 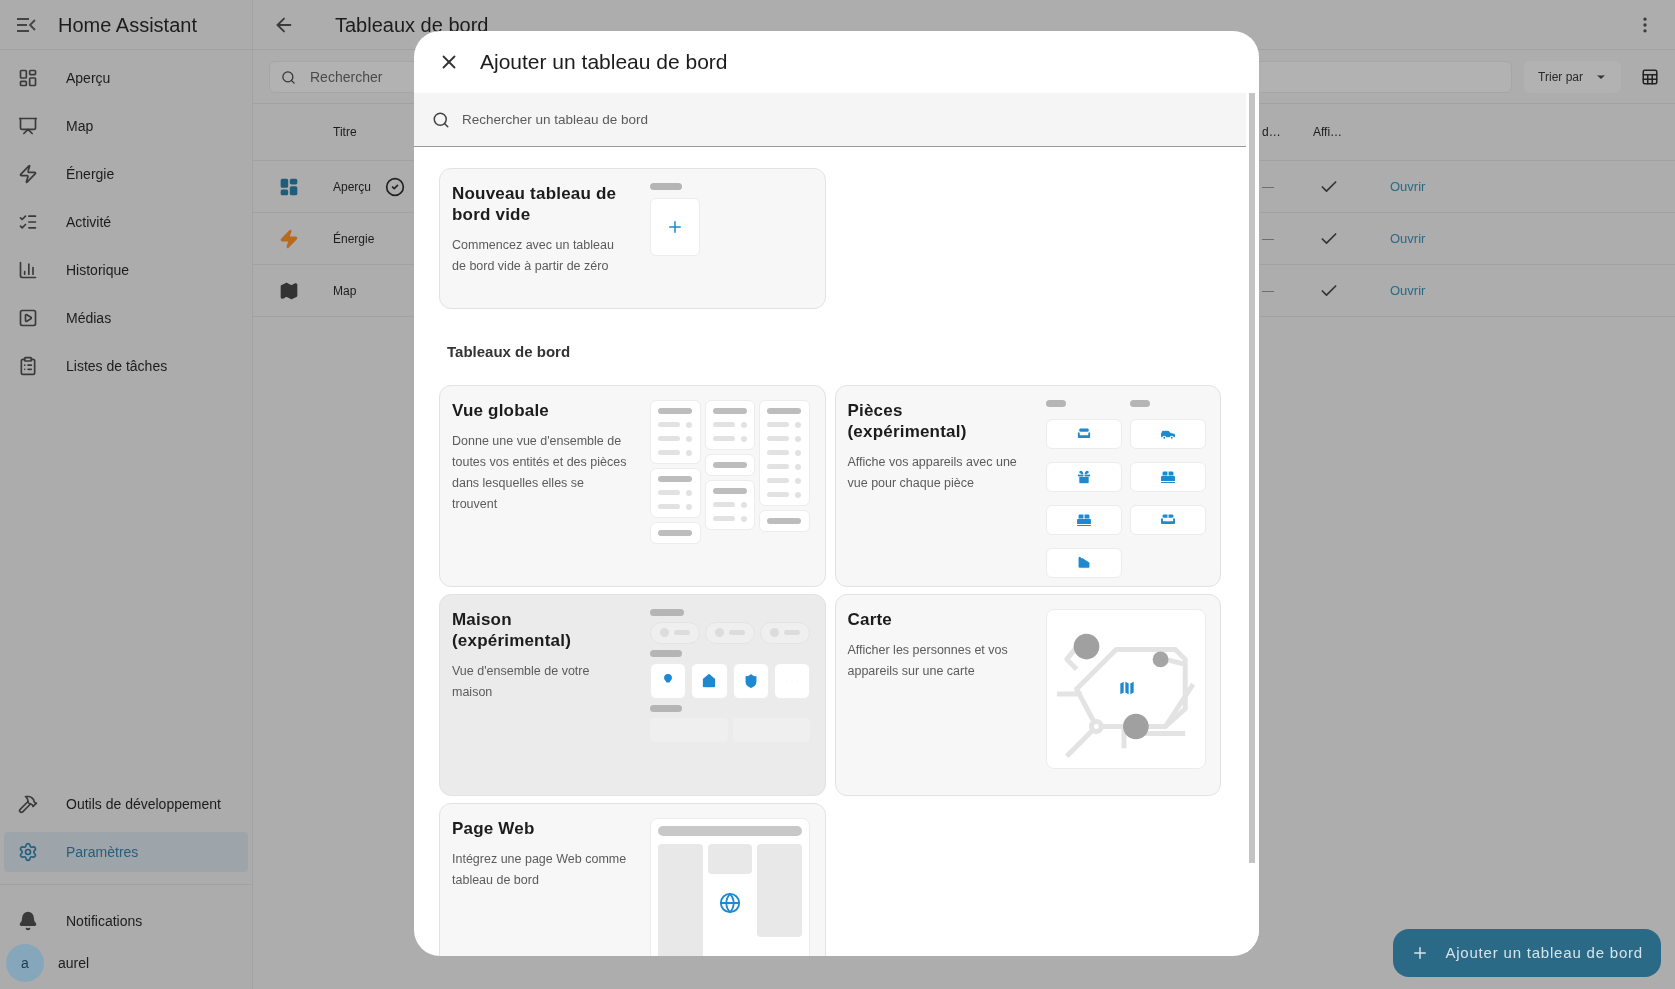 What do you see at coordinates (28, 222) in the screenshot?
I see `list-icon` at bounding box center [28, 222].